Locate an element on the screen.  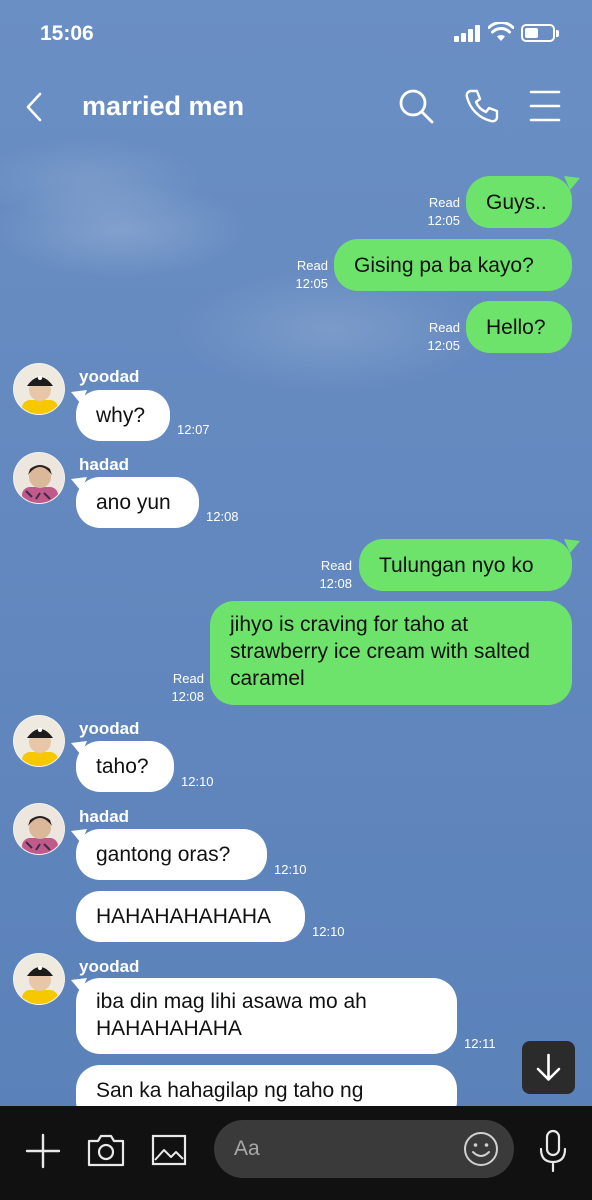
battery-icon is located at coordinates (540, 33).